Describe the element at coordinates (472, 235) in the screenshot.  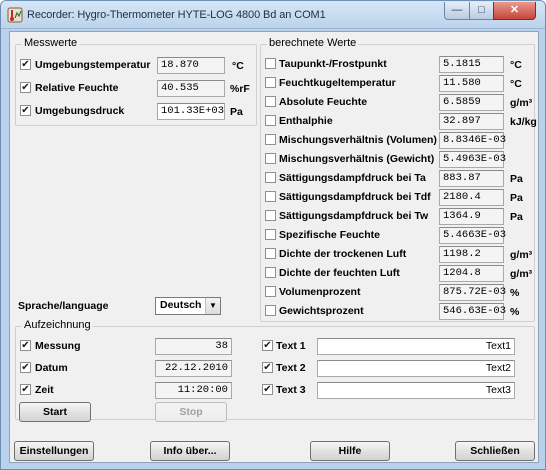
I see `calc-row-value: 5.4663E-03` at that location.